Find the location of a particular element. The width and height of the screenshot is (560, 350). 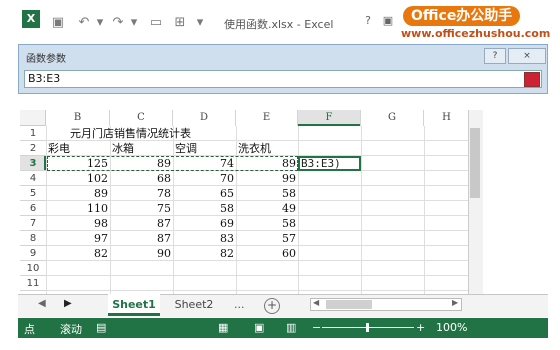

macro-record-icon: ▤ is located at coordinates (101, 327).